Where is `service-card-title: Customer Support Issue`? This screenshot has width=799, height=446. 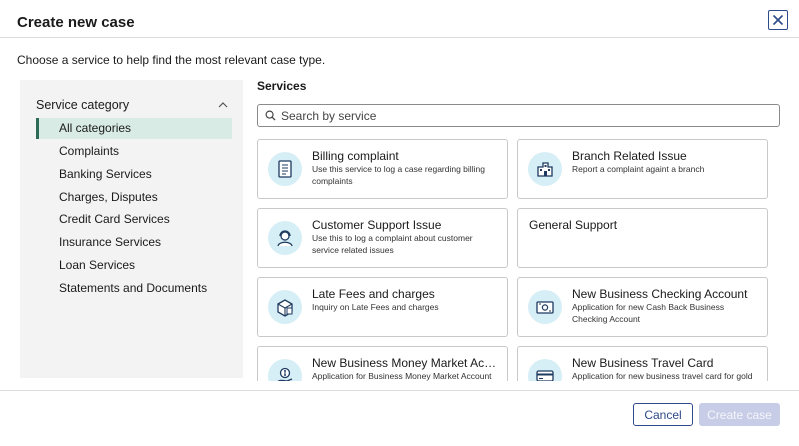
service-card-title: Customer Support Issue is located at coordinates (377, 225).